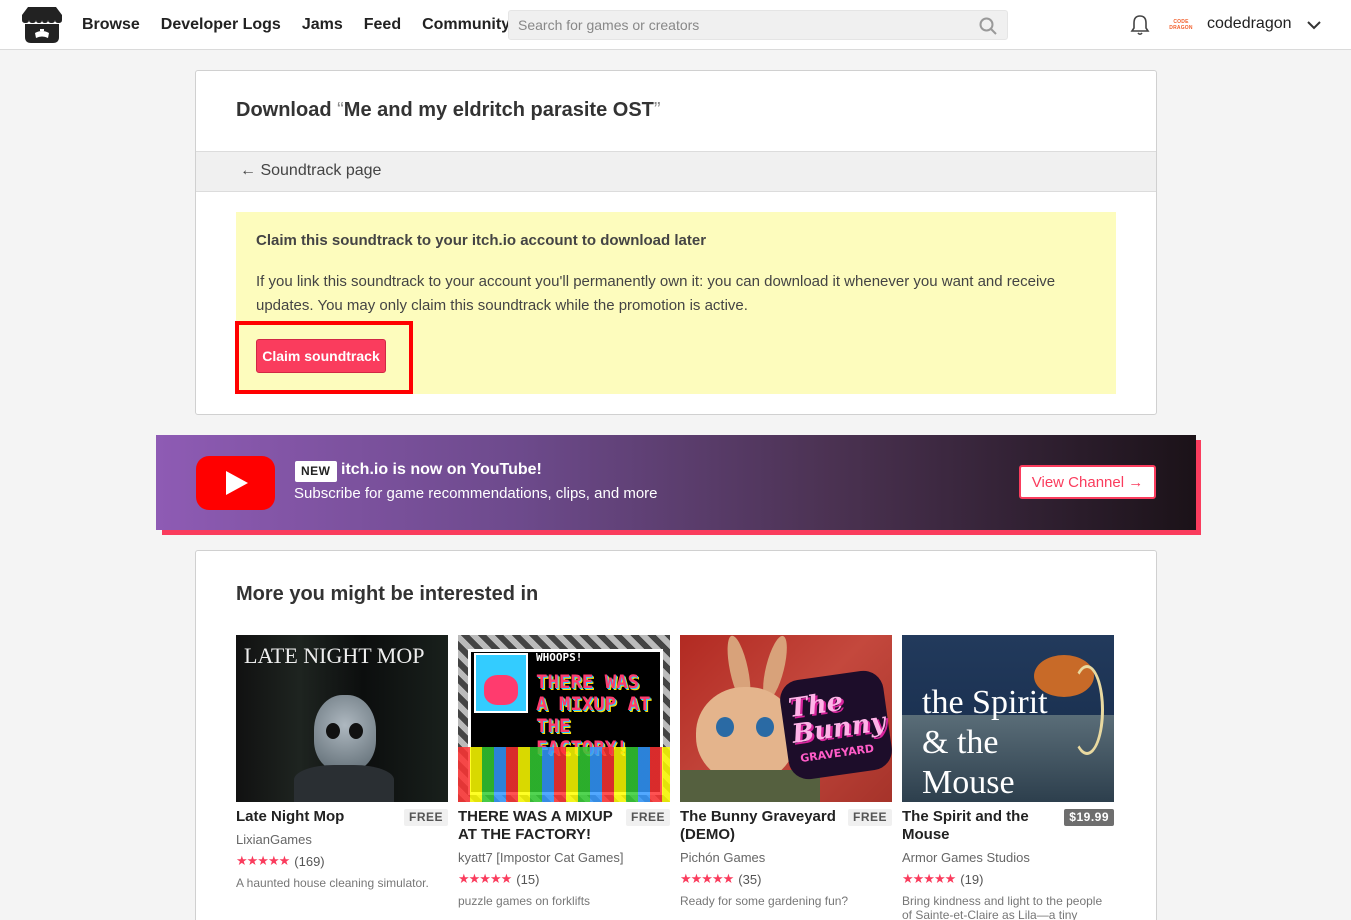 This screenshot has height=920, width=1351. Describe the element at coordinates (324, 357) in the screenshot. I see `highlight-box` at that location.